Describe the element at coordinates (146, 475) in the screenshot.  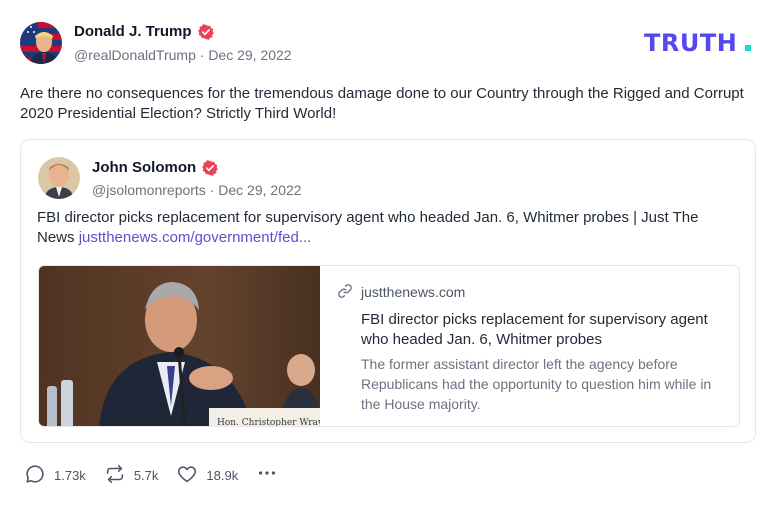
I see `retruth-count: 5.7k` at that location.